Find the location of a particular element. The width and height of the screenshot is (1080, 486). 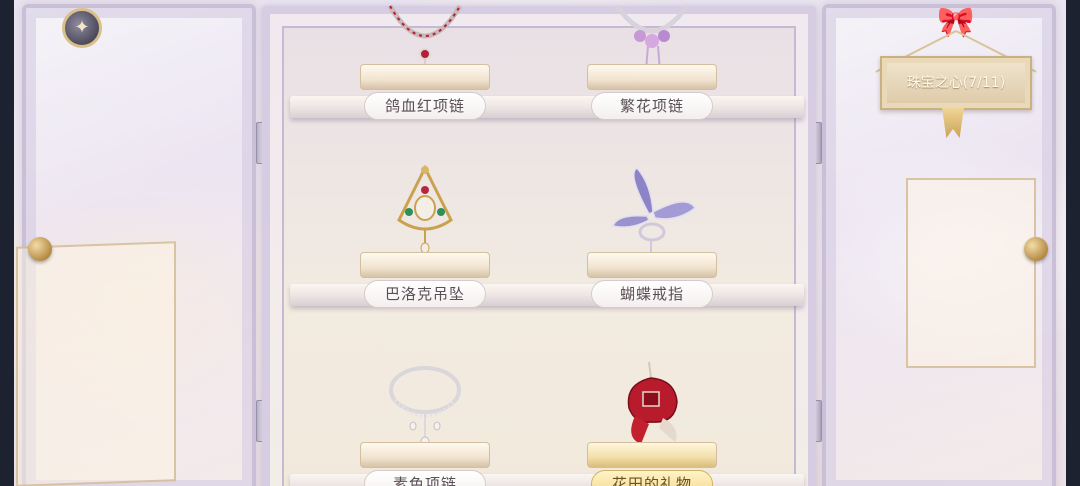

left-door-knob is located at coordinates (40, 249).